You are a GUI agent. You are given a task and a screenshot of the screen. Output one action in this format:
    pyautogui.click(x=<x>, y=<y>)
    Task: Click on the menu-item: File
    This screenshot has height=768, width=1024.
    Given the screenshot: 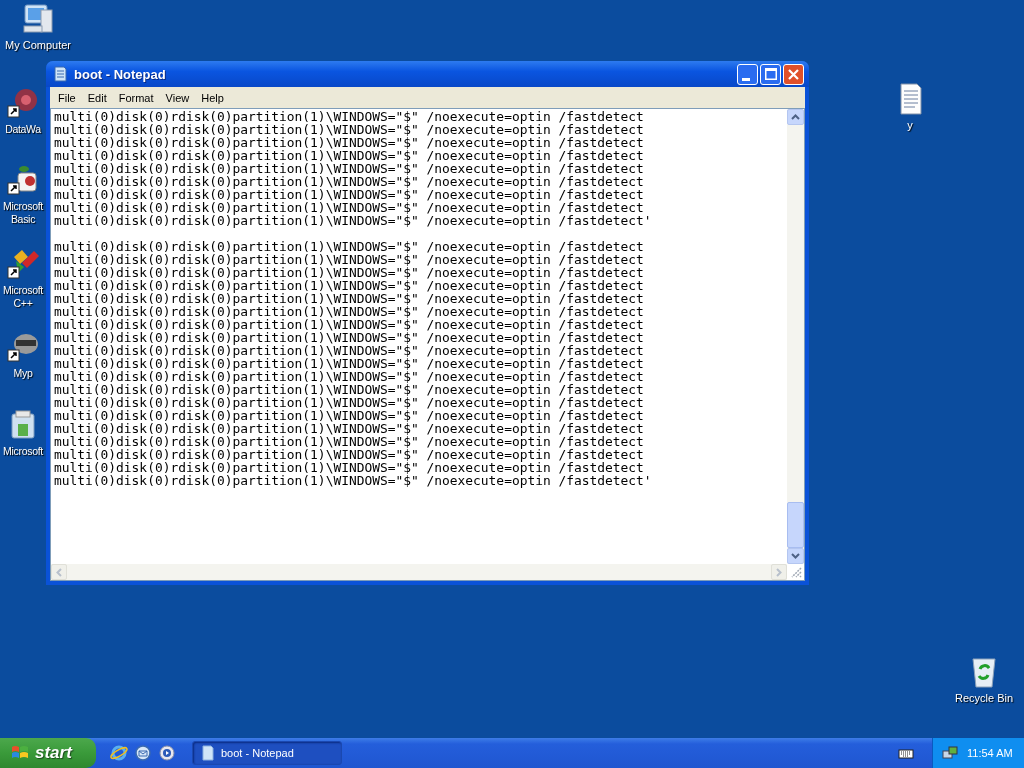 What is the action you would take?
    pyautogui.click(x=67, y=97)
    